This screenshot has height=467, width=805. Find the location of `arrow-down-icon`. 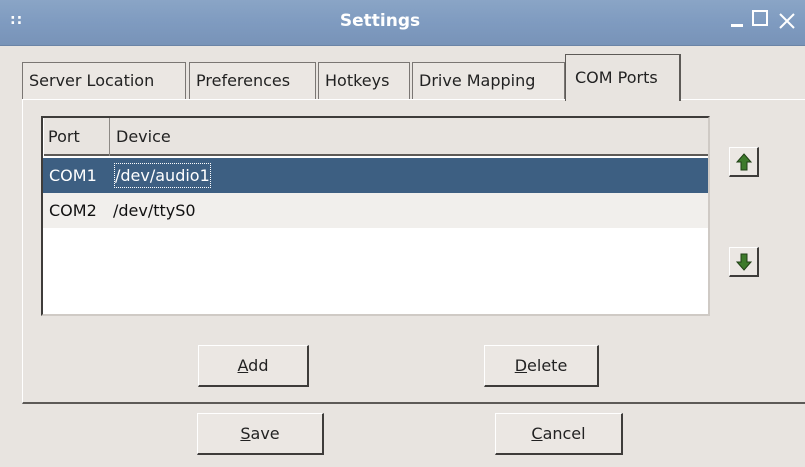

arrow-down-icon is located at coordinates (744, 262).